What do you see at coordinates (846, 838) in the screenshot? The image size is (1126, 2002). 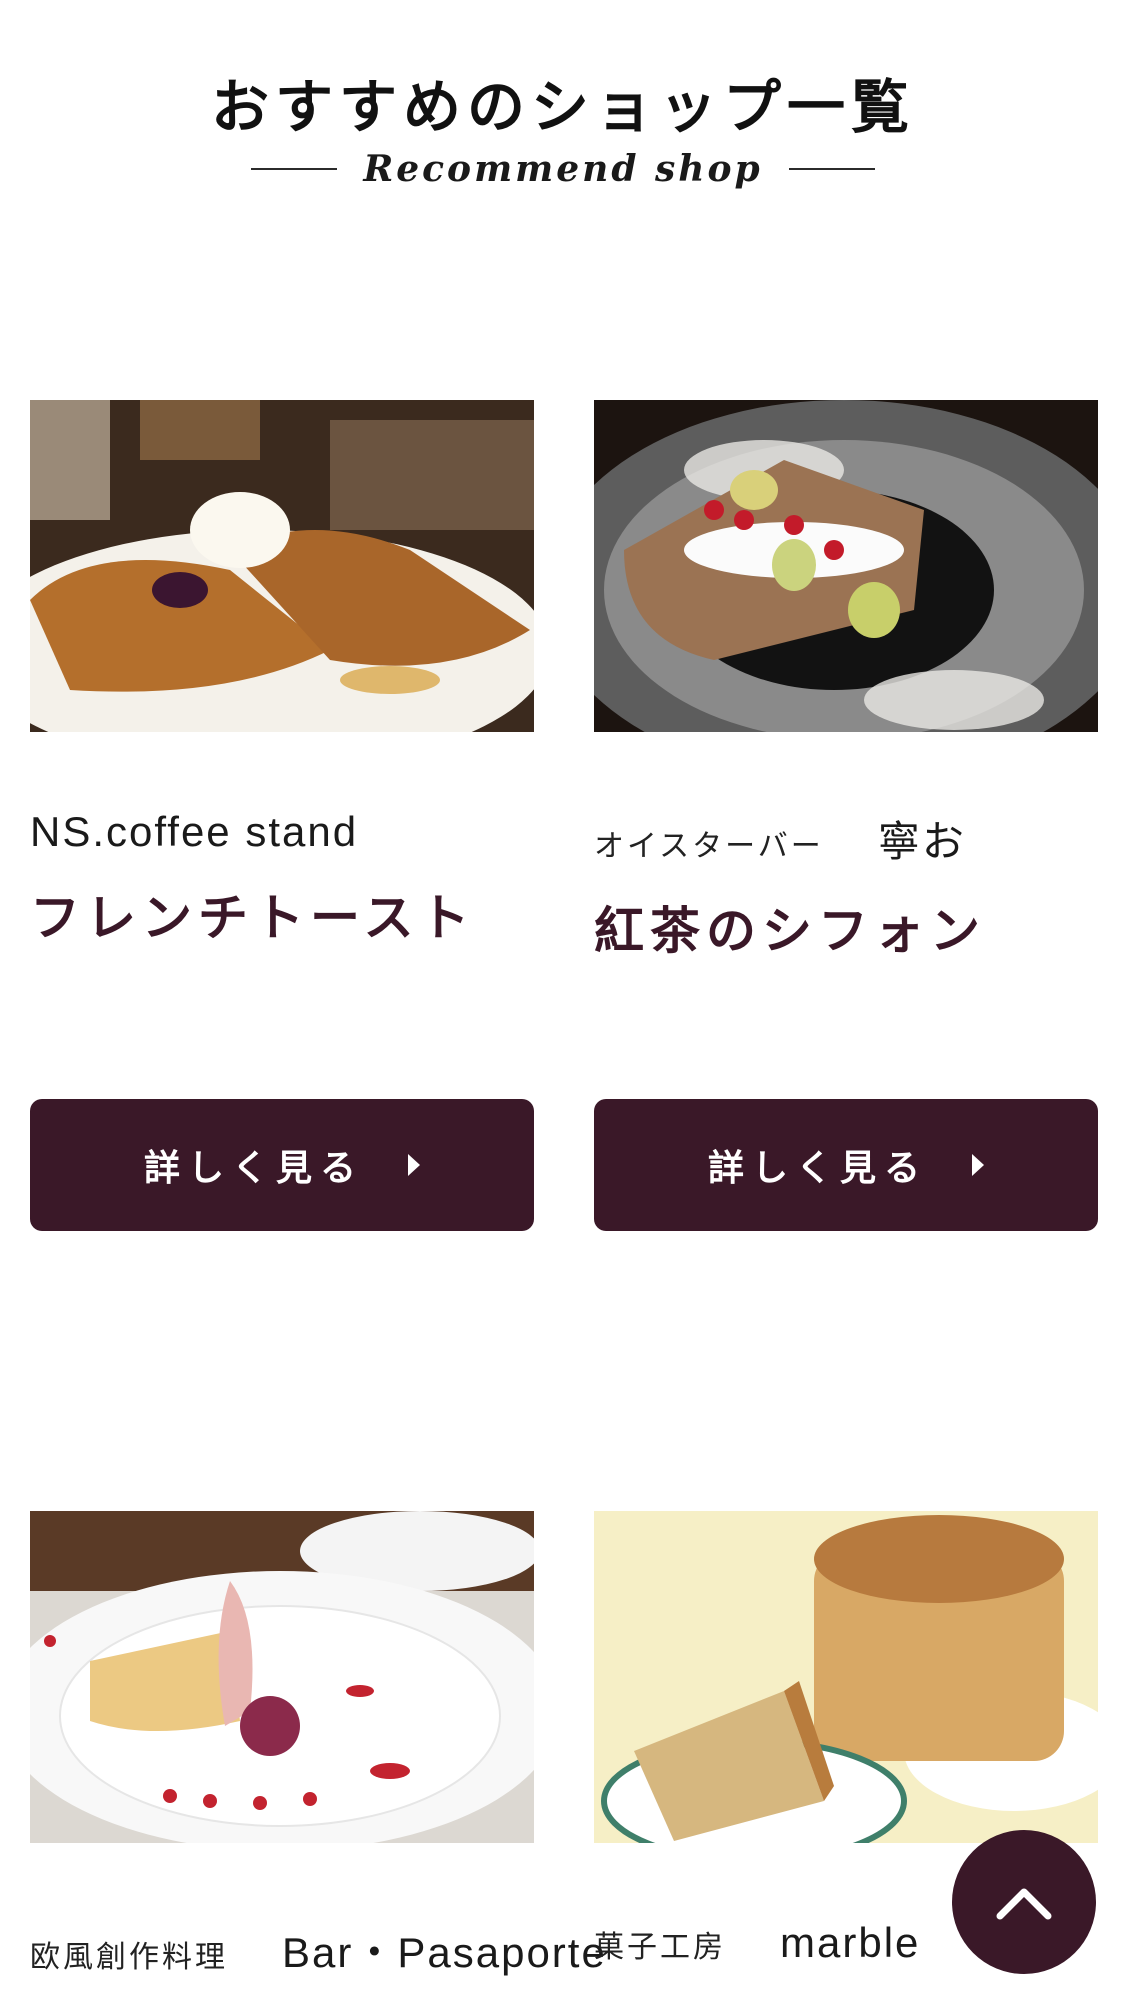 I see `shop-info: オイスターバー 寧お` at bounding box center [846, 838].